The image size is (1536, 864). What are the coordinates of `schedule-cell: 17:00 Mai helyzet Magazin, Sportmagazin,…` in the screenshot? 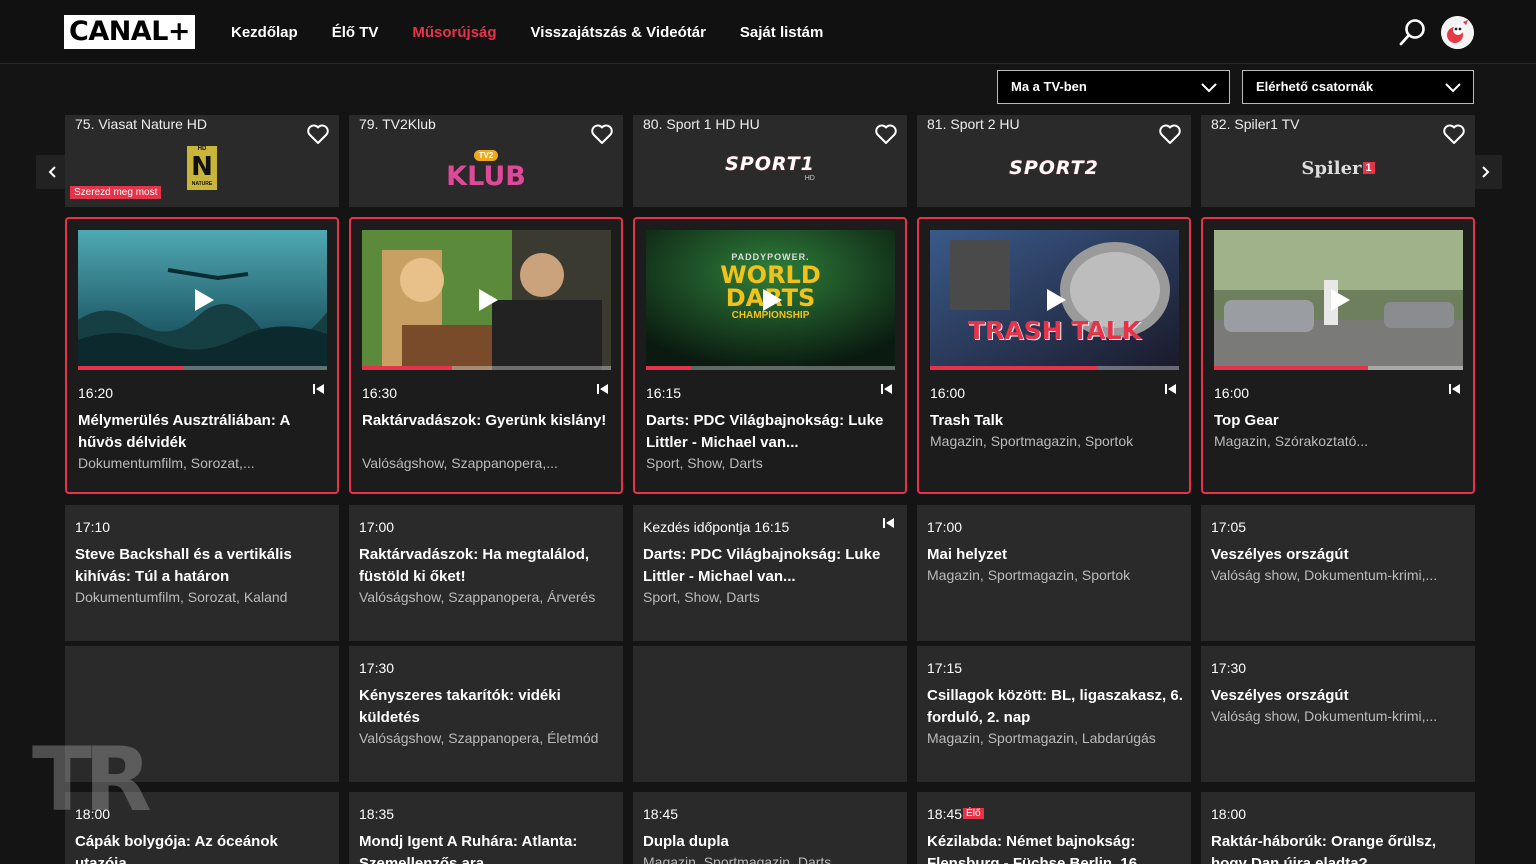 It's located at (1054, 573).